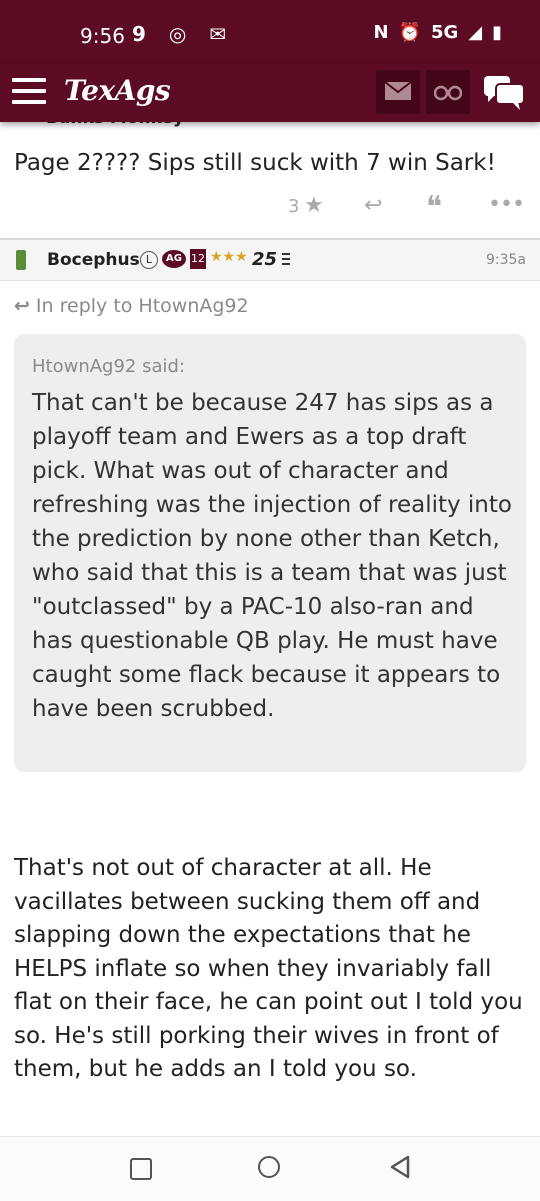 The height and width of the screenshot is (1201, 540). I want to click on rating-stars: ★★★, so click(229, 257).